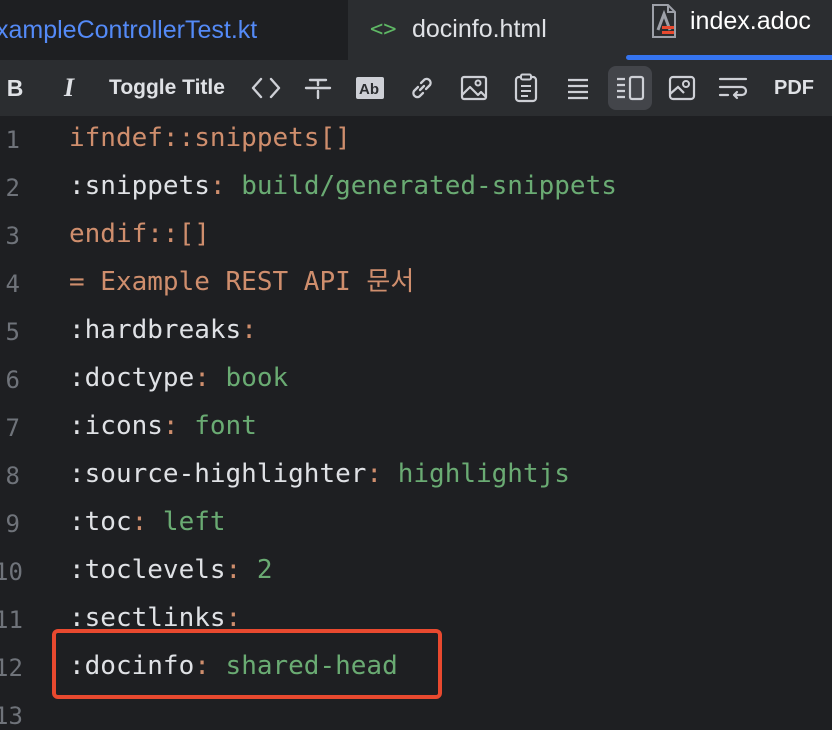 The height and width of the screenshot is (730, 832). Describe the element at coordinates (247, 664) in the screenshot. I see `annotation-highlight-box` at that location.